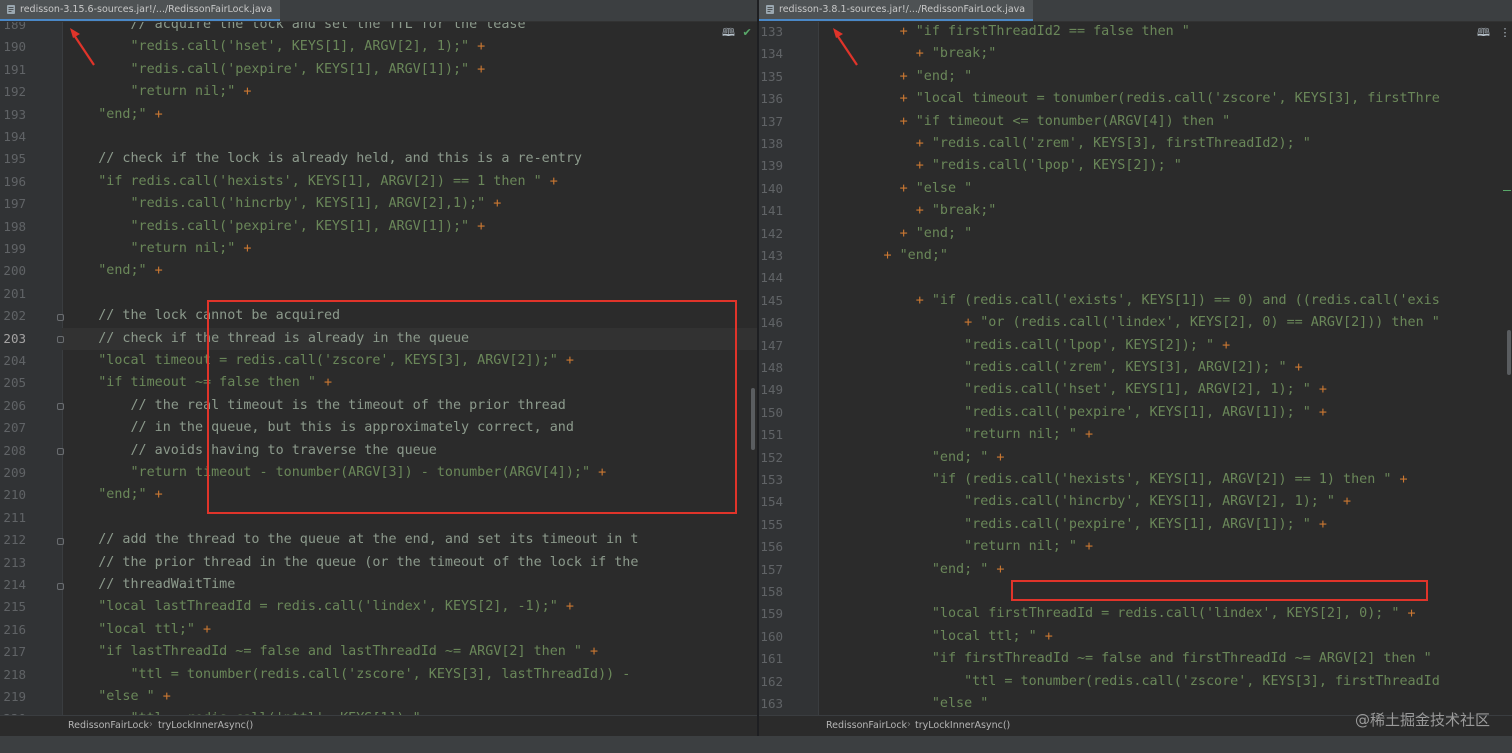 This screenshot has height=753, width=1512. What do you see at coordinates (13, 629) in the screenshot?
I see `line-number: 216` at bounding box center [13, 629].